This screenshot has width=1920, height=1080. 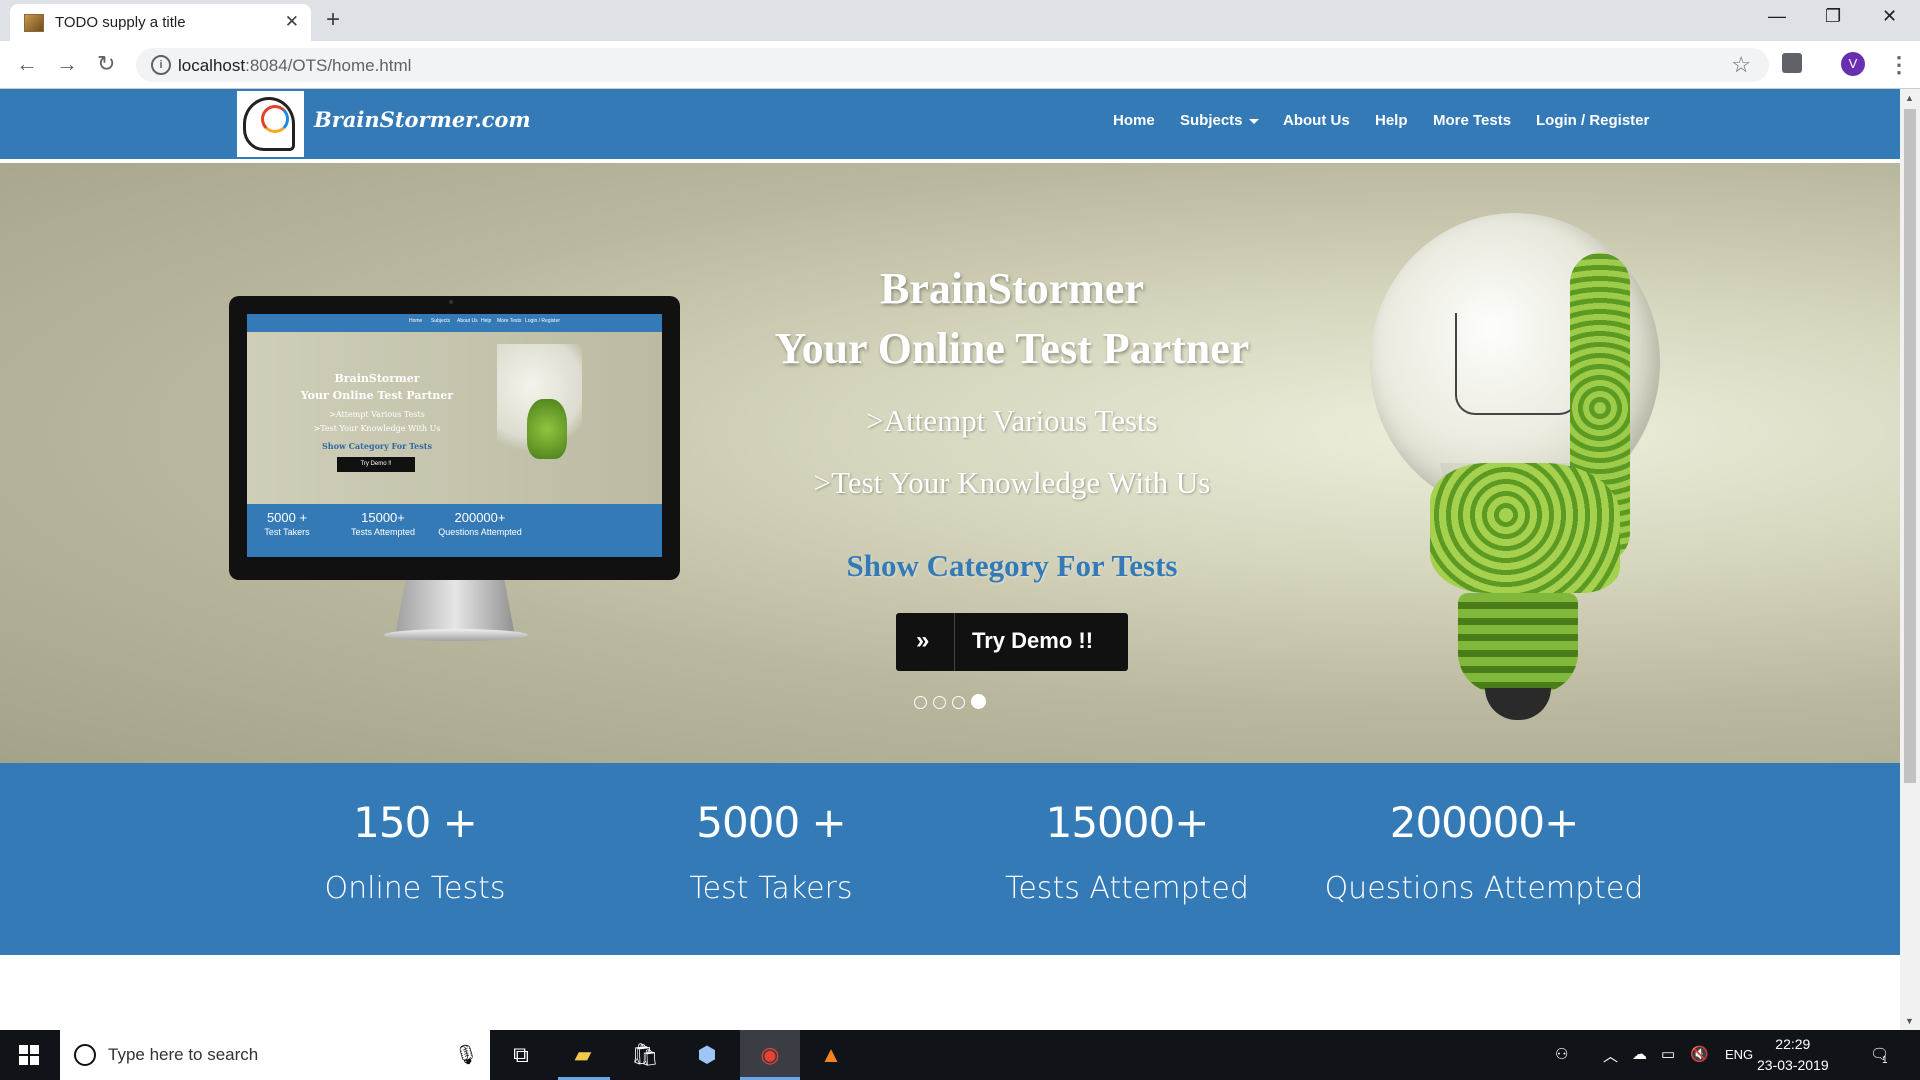 I want to click on preview-bullet2: >Test Your Knowledge With Us, so click(x=377, y=428).